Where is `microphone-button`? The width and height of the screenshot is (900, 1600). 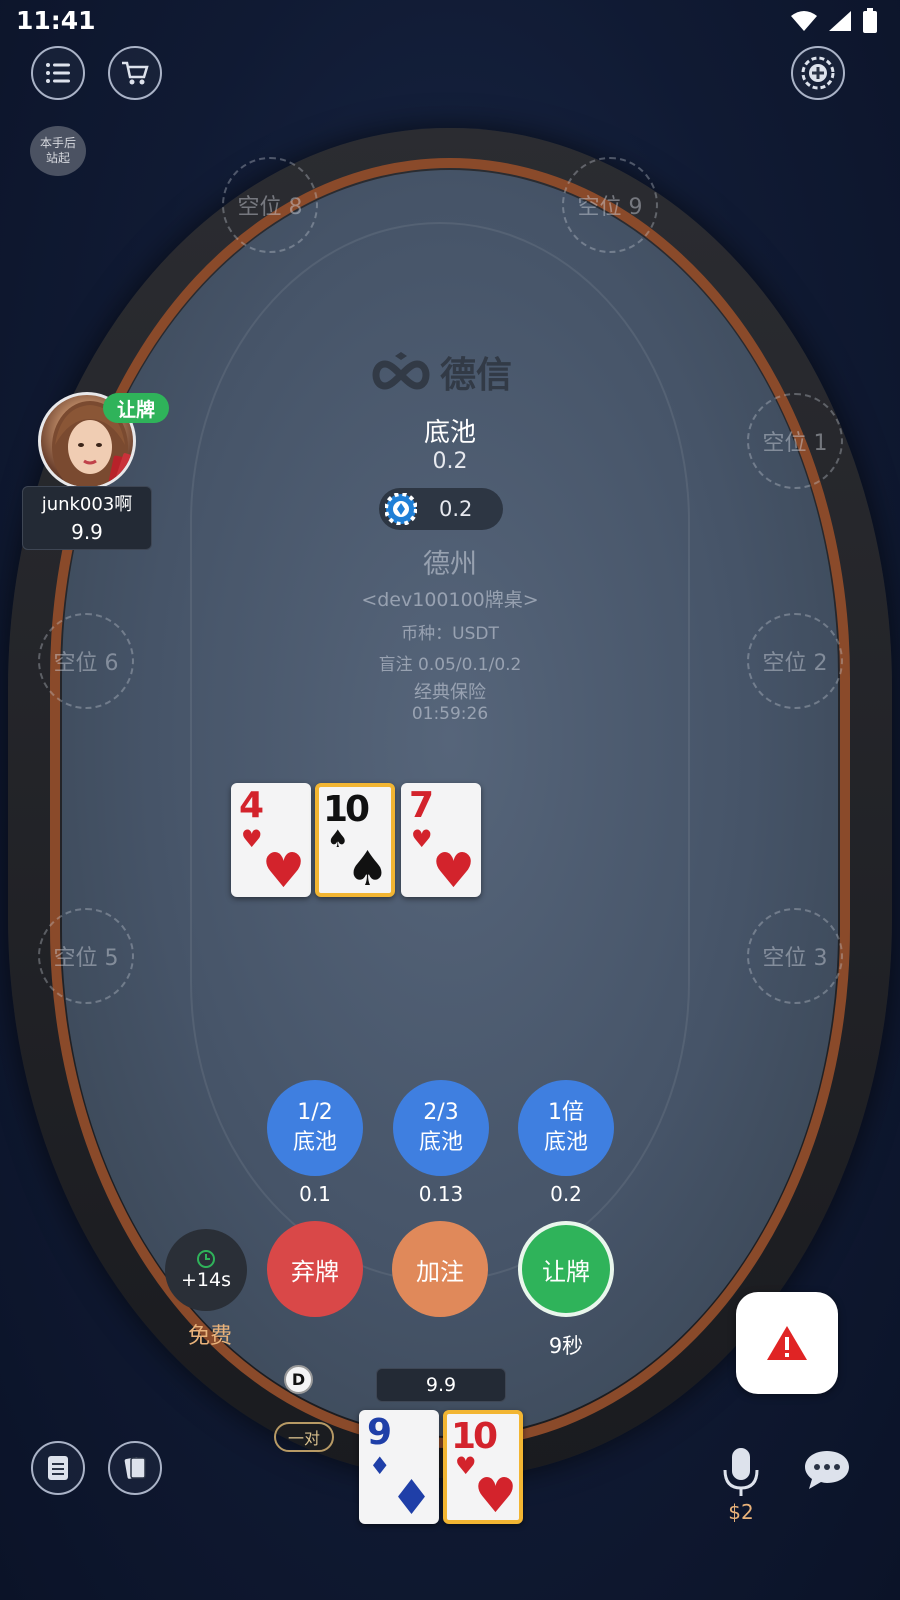
microphone-button is located at coordinates (741, 1475).